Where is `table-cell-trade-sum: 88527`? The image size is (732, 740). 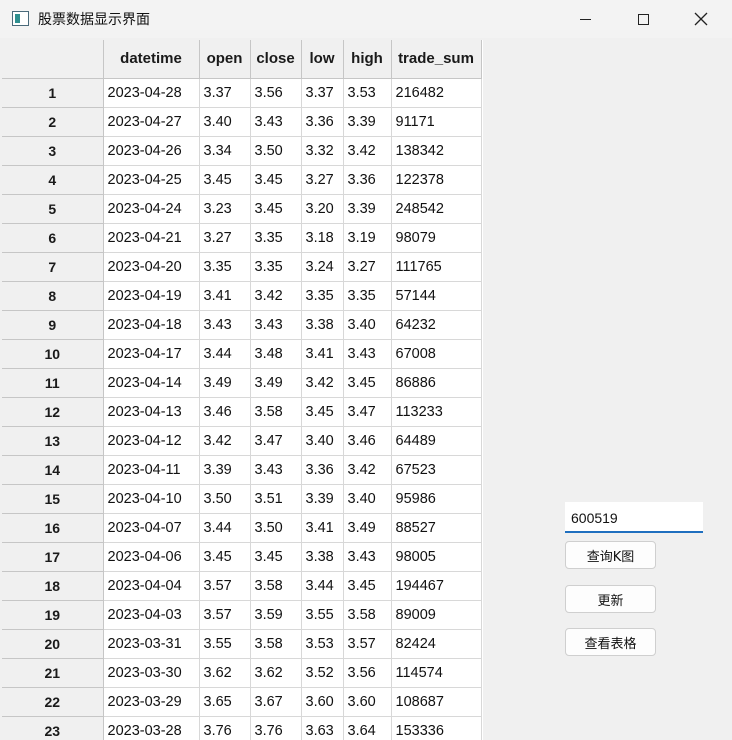 table-cell-trade-sum: 88527 is located at coordinates (436, 528).